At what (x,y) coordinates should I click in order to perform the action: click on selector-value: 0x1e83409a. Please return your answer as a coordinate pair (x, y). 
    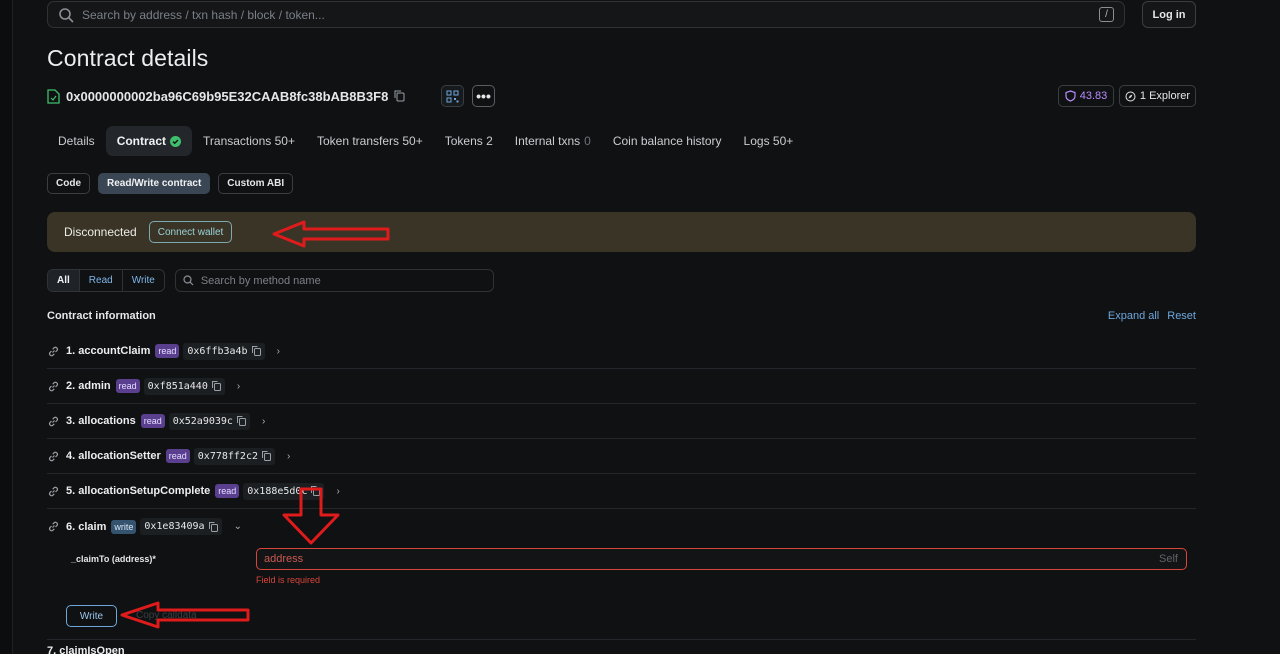
    Looking at the image, I should click on (174, 526).